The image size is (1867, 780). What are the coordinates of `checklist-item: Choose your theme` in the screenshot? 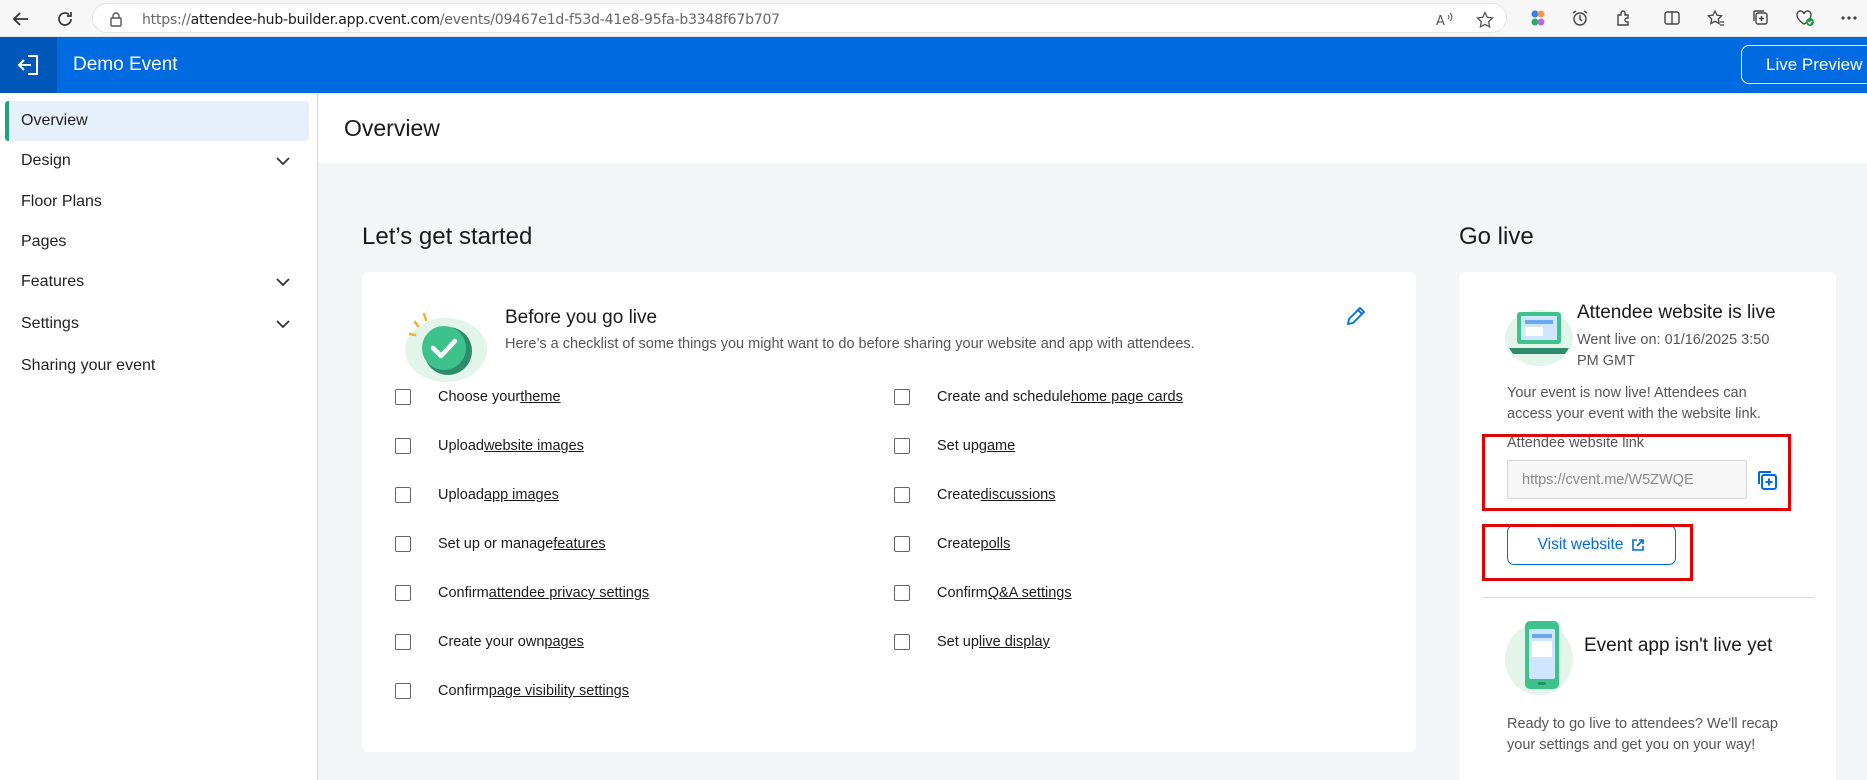 It's located at (478, 397).